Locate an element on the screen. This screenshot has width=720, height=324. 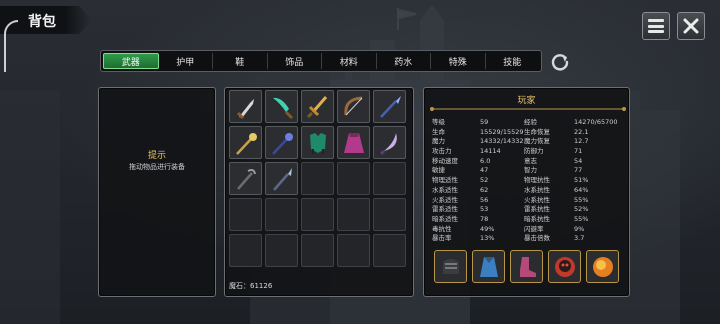
tab-materials: 材料 is located at coordinates (349, 61).